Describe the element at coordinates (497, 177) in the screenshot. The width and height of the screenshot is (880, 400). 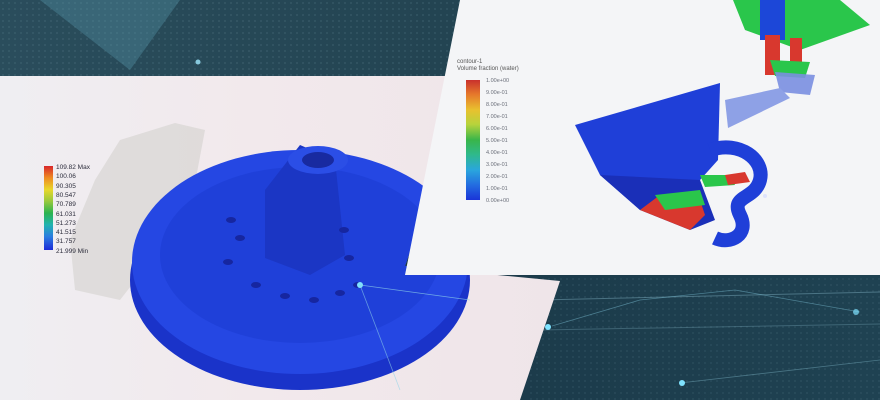
I see `legend-label: 2.00e-01` at that location.